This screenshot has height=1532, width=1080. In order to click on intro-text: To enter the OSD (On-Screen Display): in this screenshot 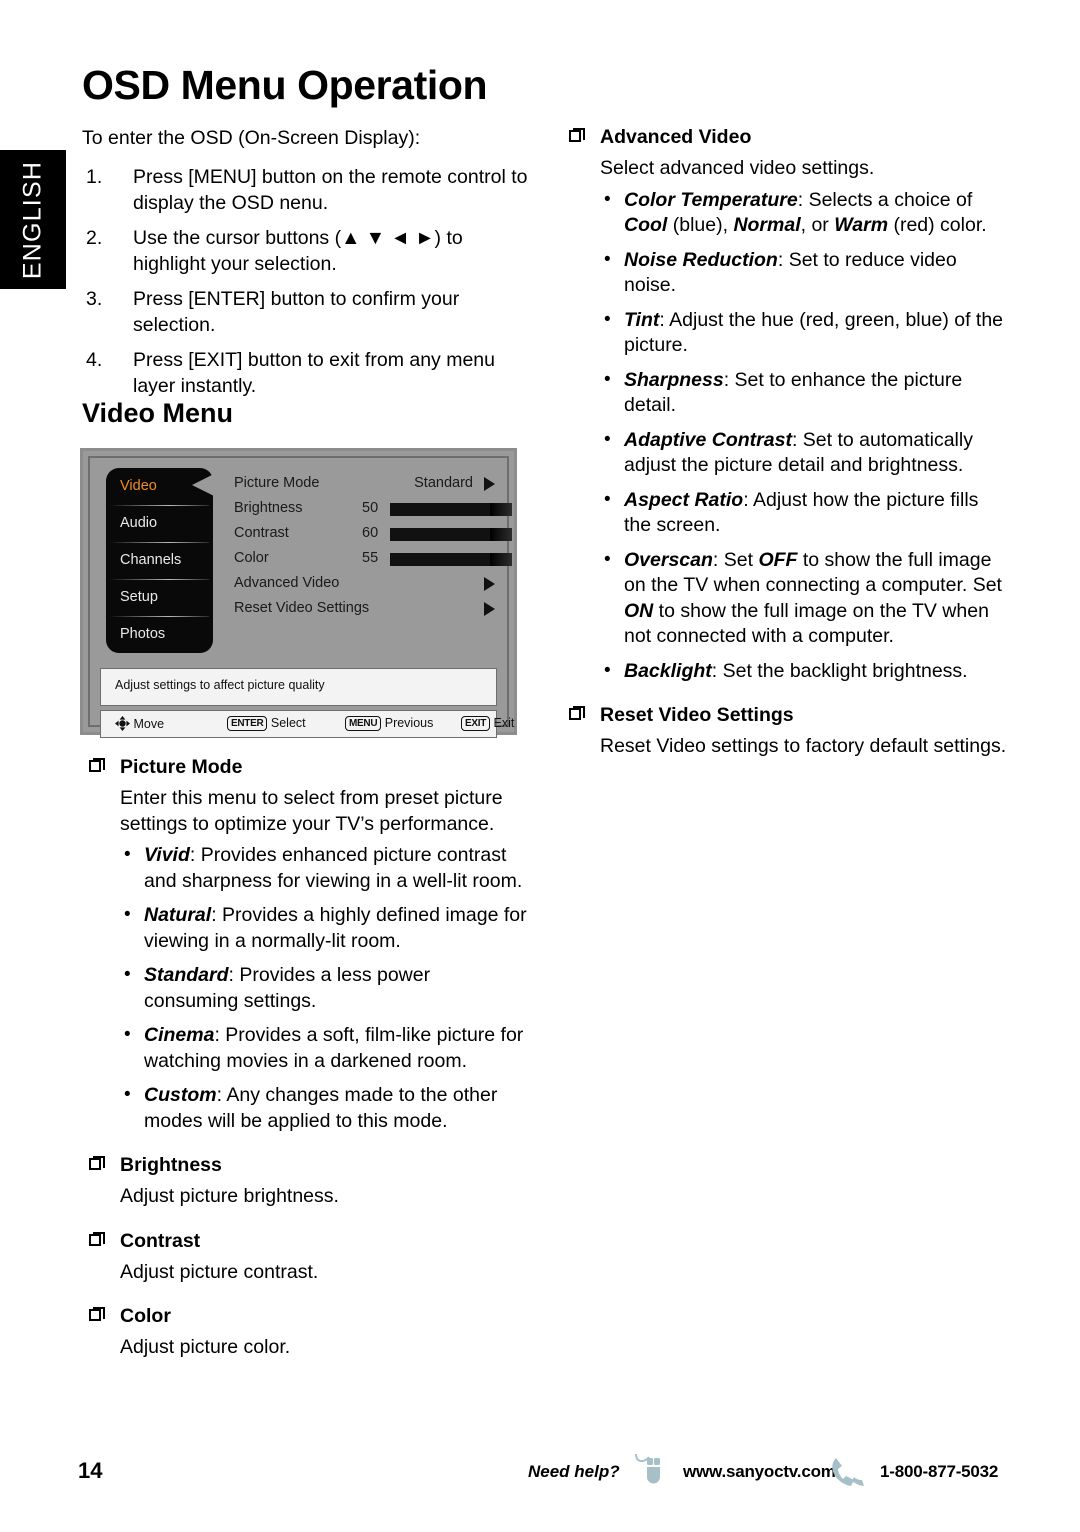, I will do `click(251, 138)`.